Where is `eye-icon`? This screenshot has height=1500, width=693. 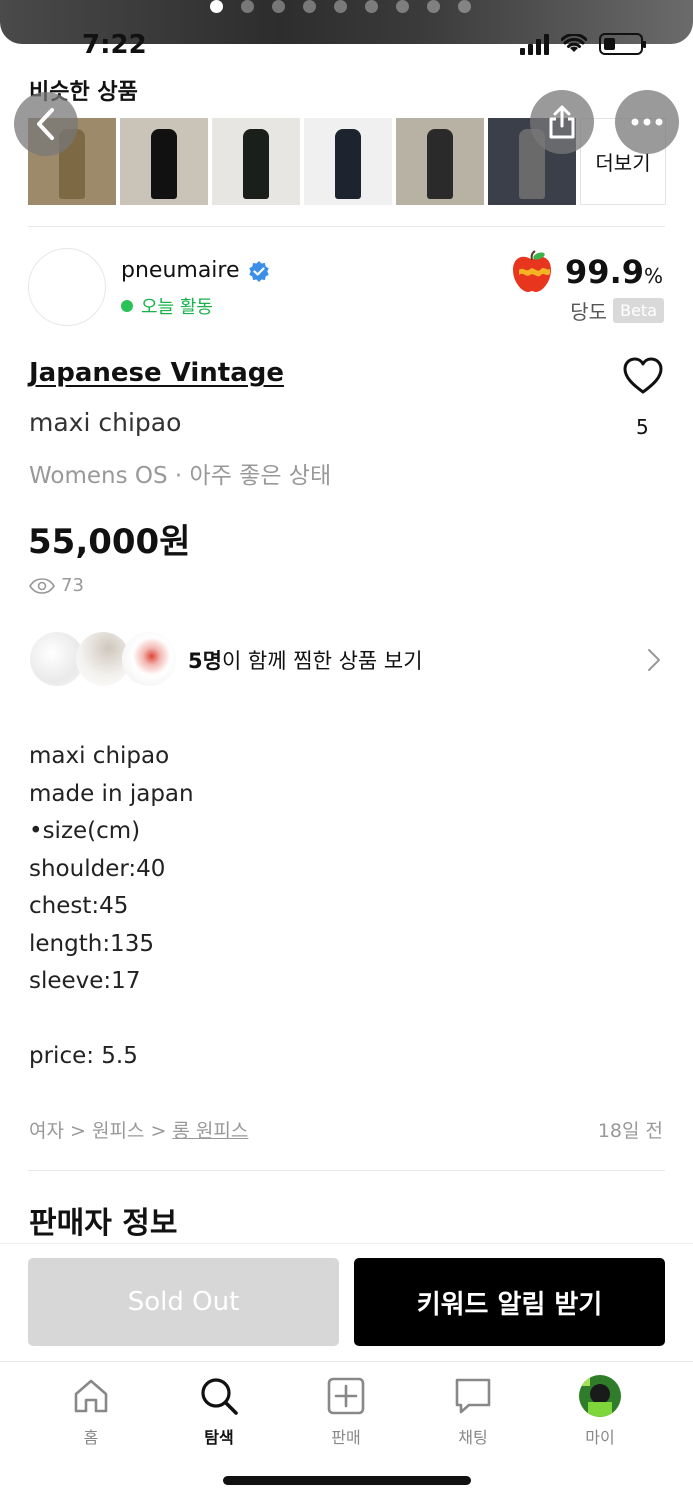
eye-icon is located at coordinates (42, 585).